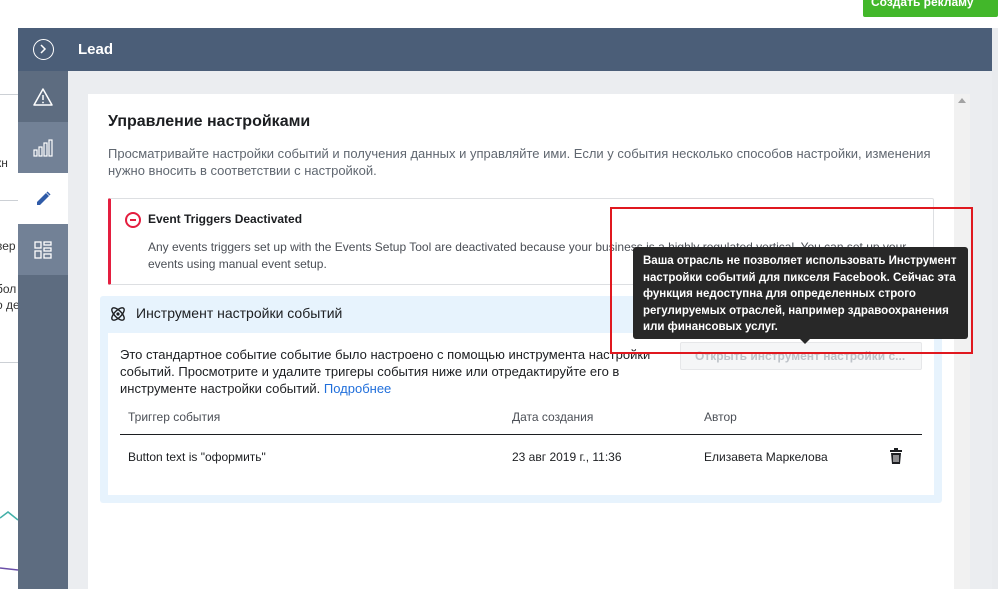  I want to click on highlight-annotation, so click(791, 280).